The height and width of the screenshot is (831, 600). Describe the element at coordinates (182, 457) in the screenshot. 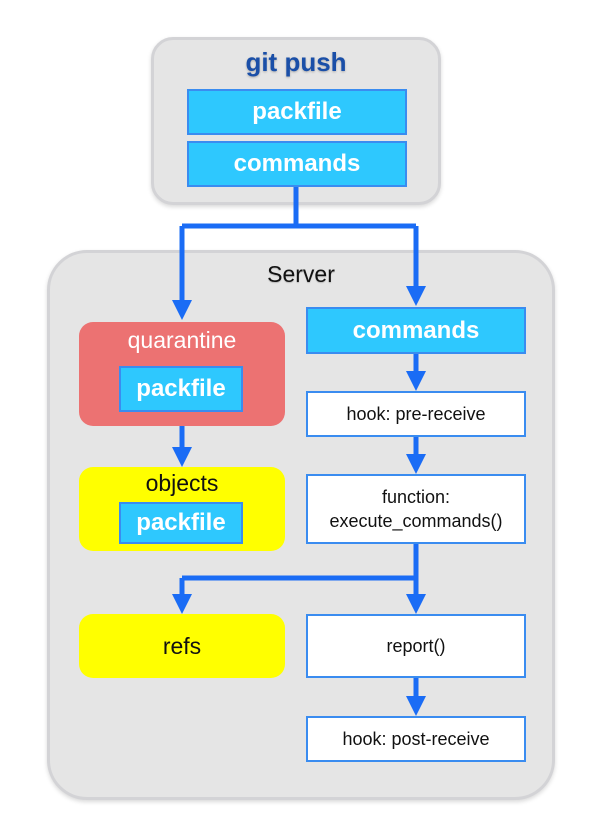

I see `arrowhead-objects` at that location.